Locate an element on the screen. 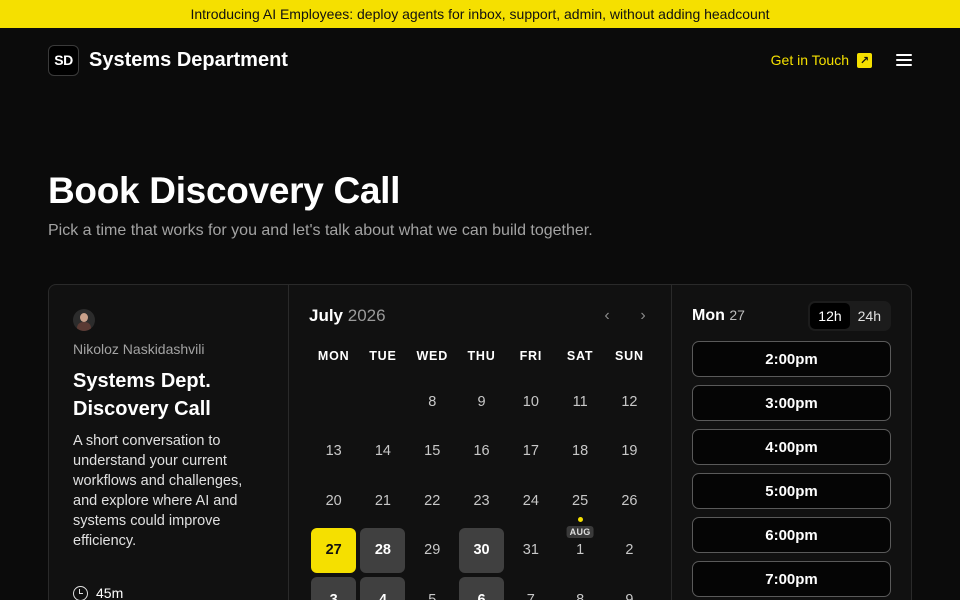  calendar-day: 2 is located at coordinates (629, 551).